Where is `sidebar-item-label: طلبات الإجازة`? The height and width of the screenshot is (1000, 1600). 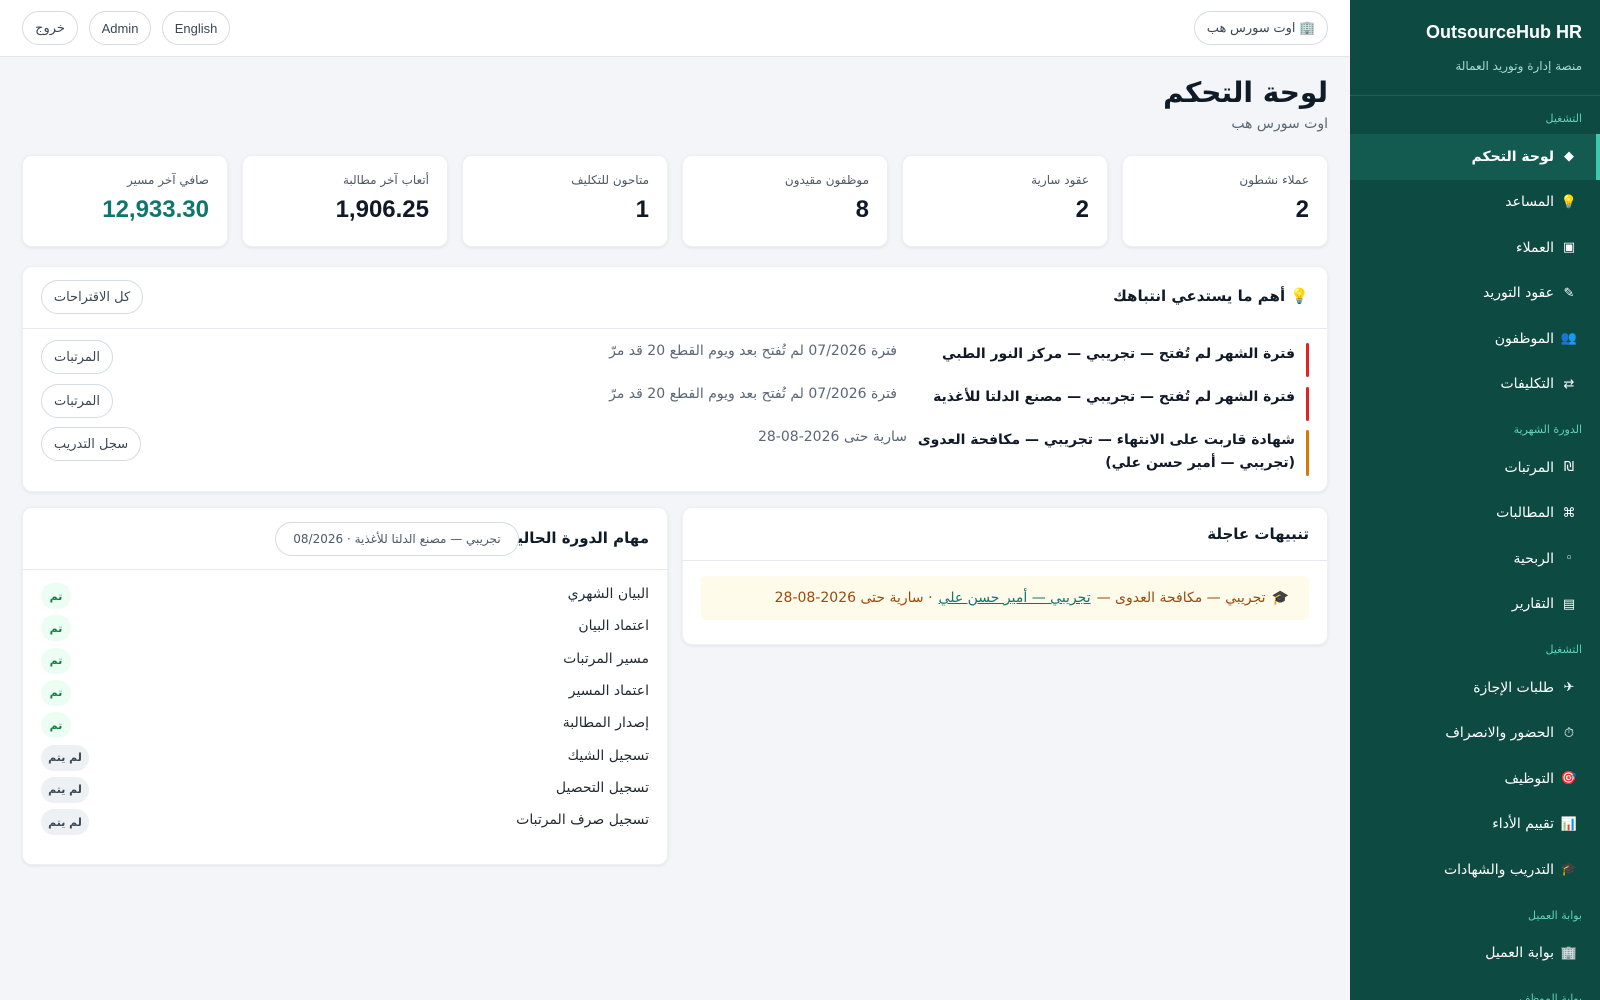 sidebar-item-label: طلبات الإجازة is located at coordinates (1513, 687).